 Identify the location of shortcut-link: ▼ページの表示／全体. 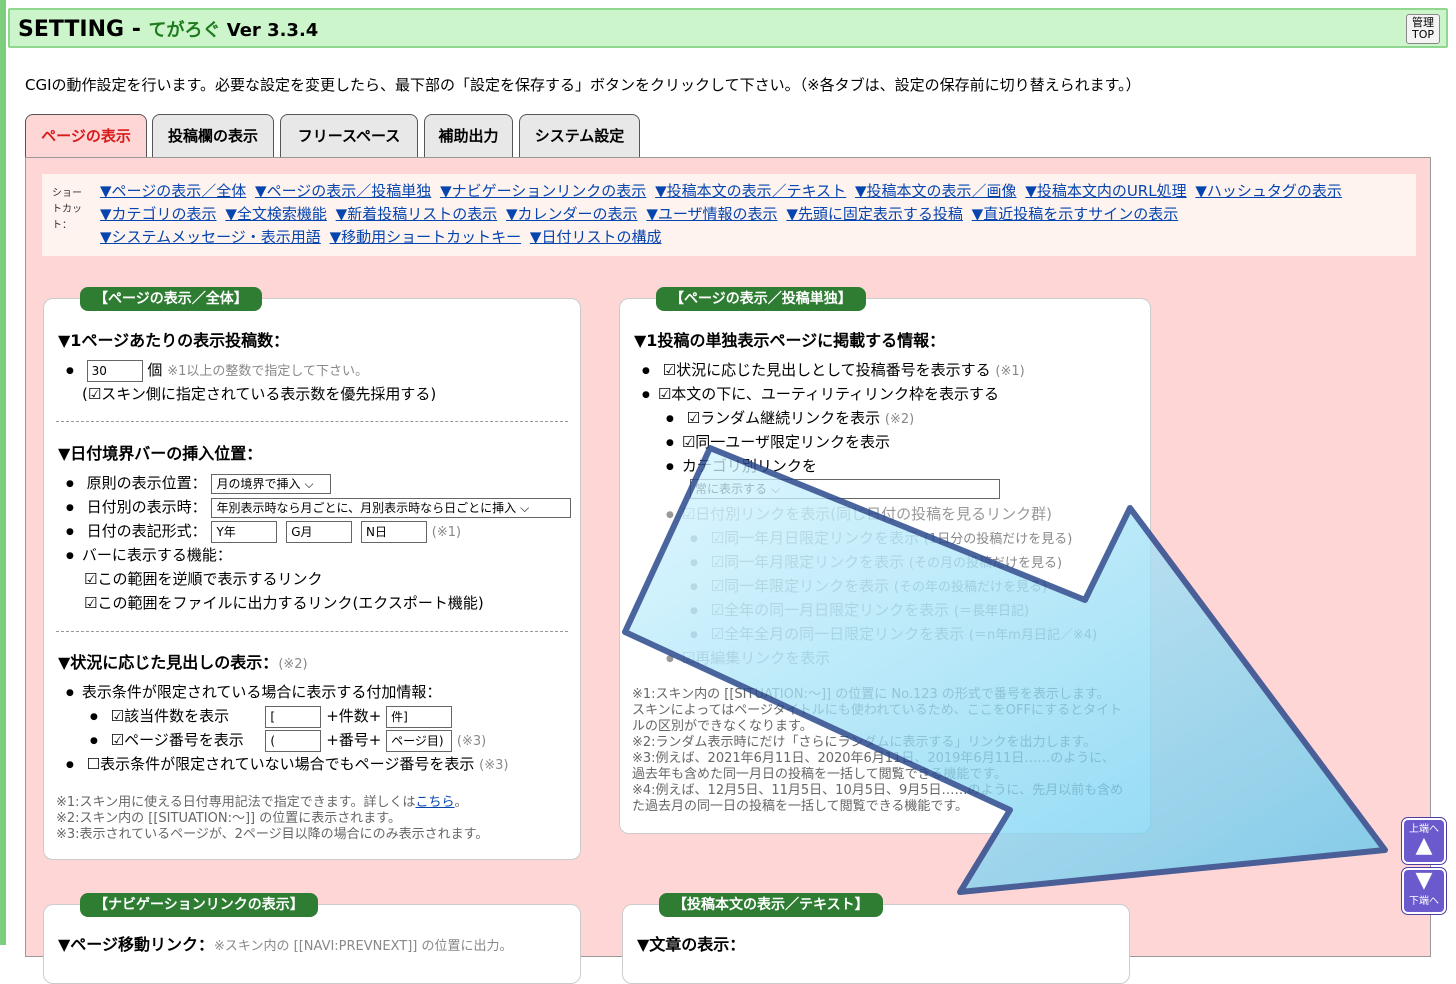
(173, 191).